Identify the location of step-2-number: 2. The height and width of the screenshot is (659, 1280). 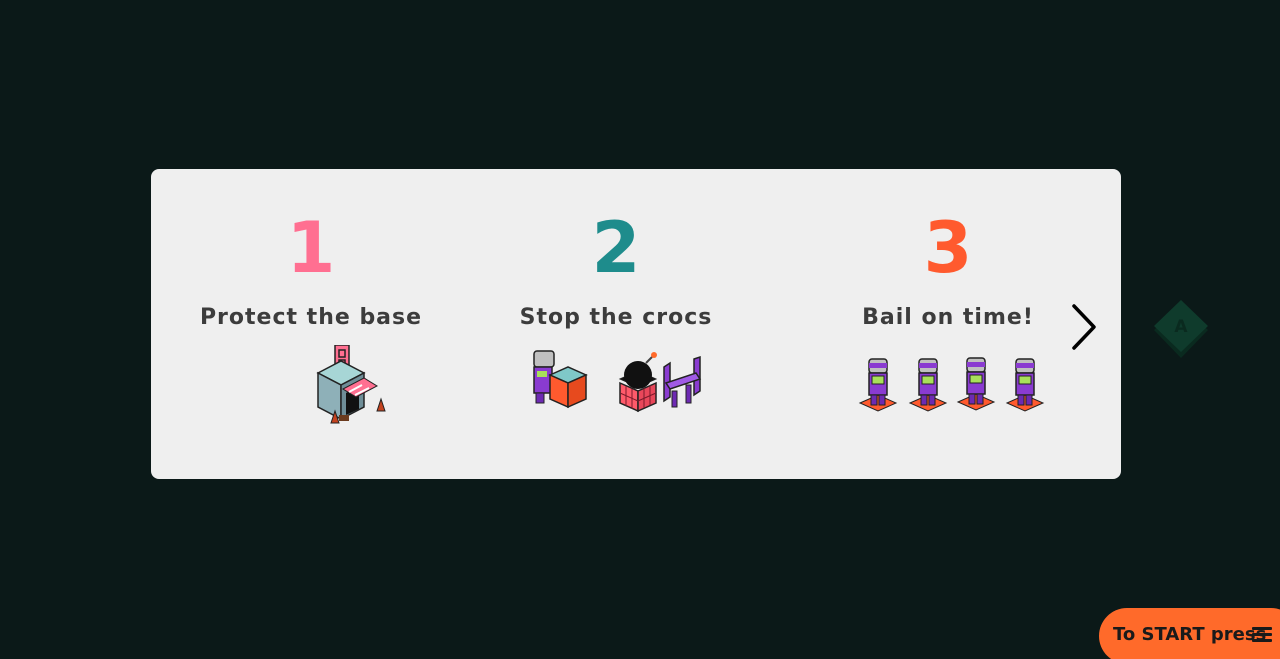
(616, 248).